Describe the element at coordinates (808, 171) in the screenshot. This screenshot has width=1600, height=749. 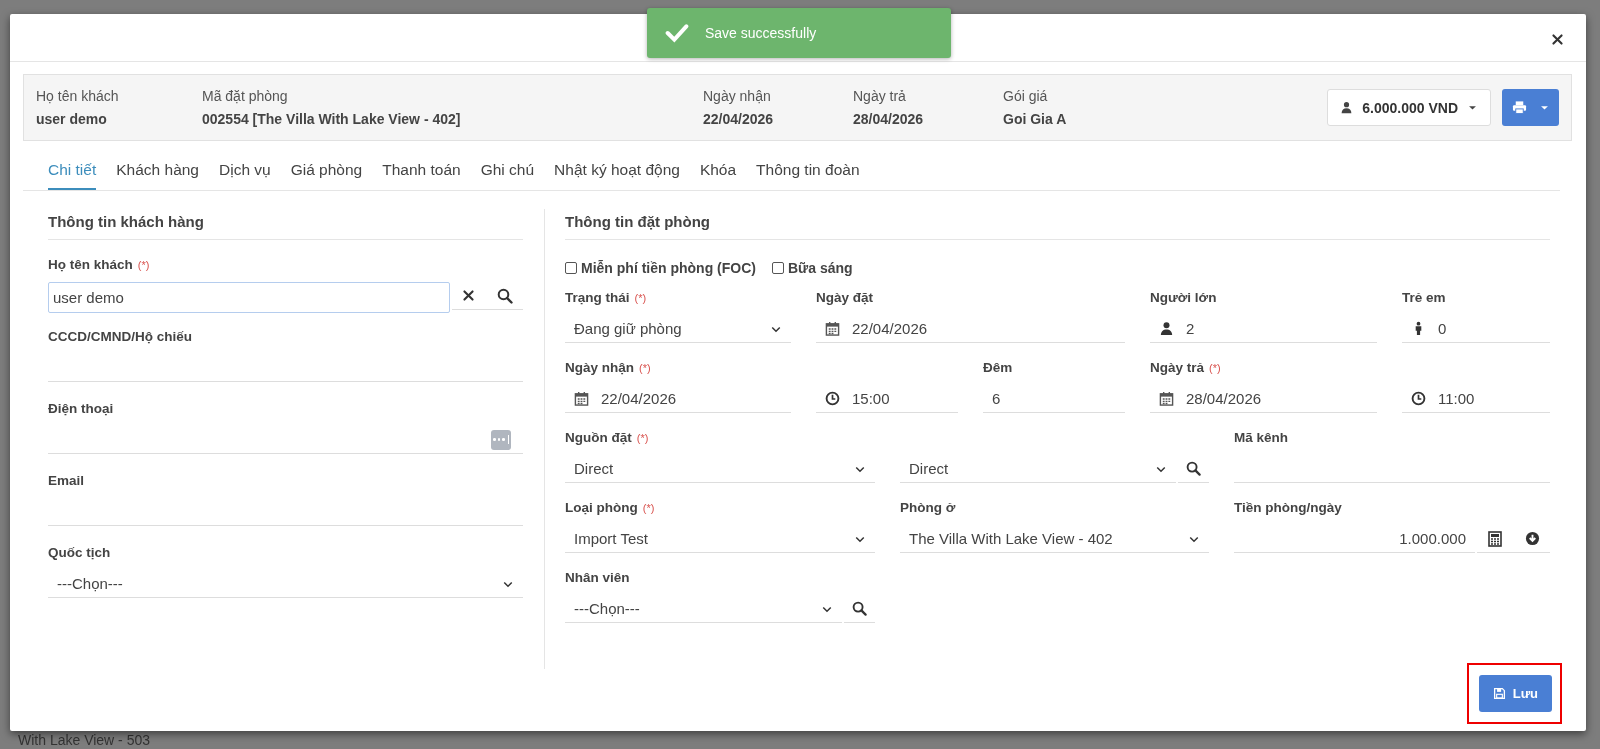
I see `tab: Thông tin đoàn` at that location.